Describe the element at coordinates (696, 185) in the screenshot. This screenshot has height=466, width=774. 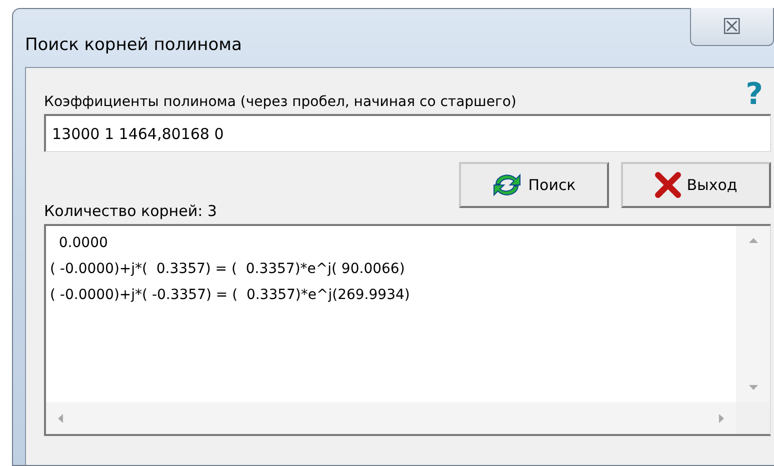
I see `exit-button: Выход` at that location.